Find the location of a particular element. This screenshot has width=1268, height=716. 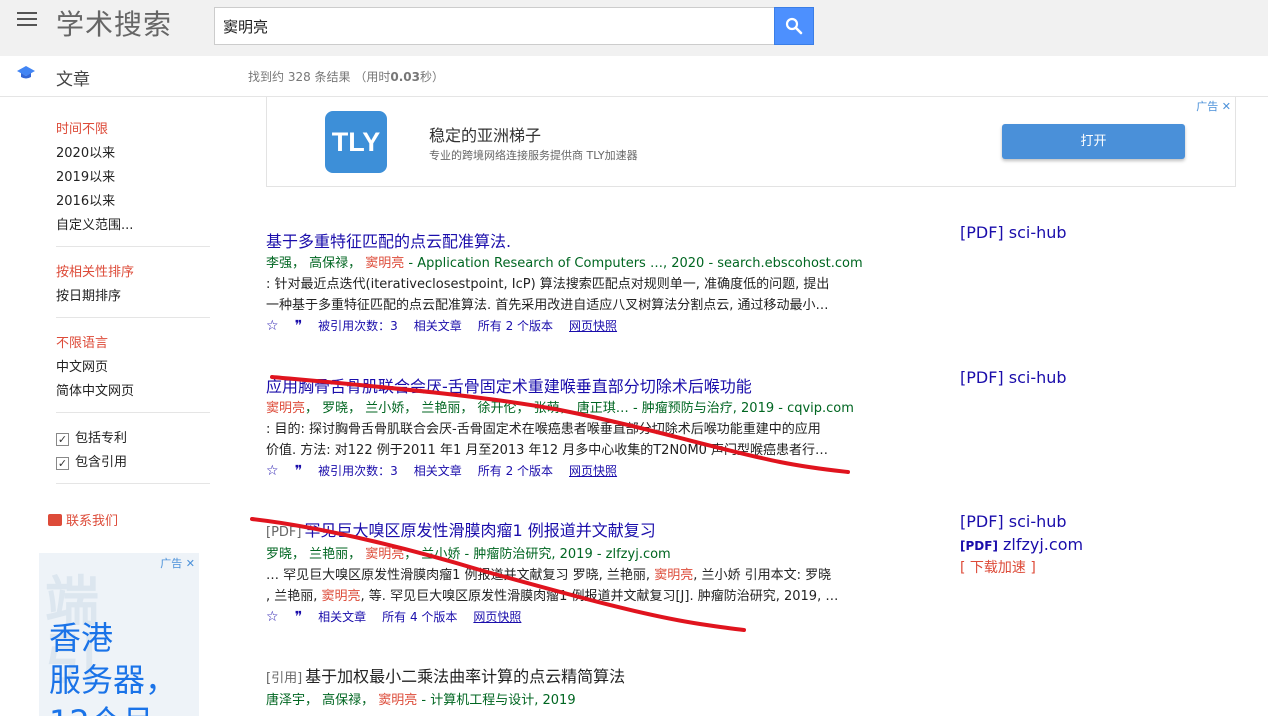

include-citations-checkbox: ✓ 包含引用 is located at coordinates (133, 463).